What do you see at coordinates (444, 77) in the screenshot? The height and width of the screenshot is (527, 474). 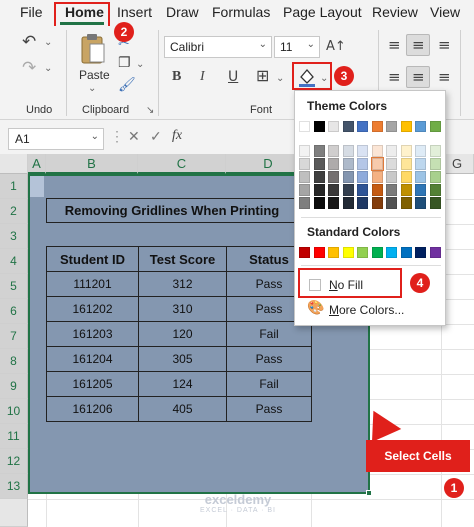 I see `align-right-icon: ≡` at bounding box center [444, 77].